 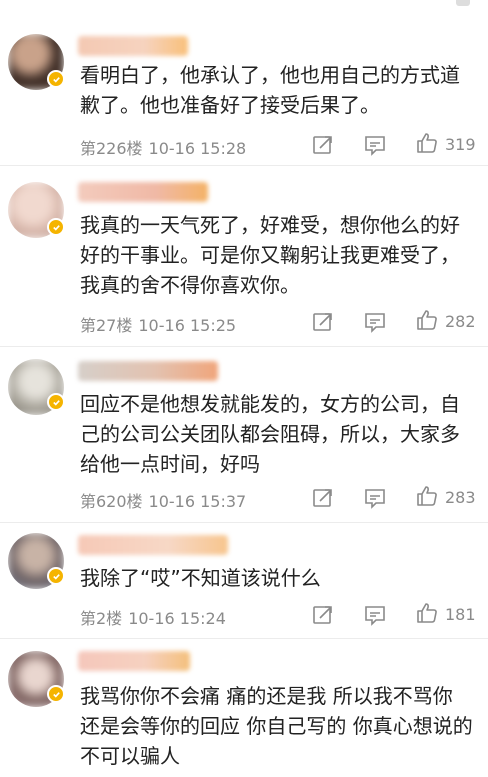 I want to click on comment-item: 我除了“哎”不知道该说什么 第2楼 10-16 15:24 181, so click(x=244, y=581).